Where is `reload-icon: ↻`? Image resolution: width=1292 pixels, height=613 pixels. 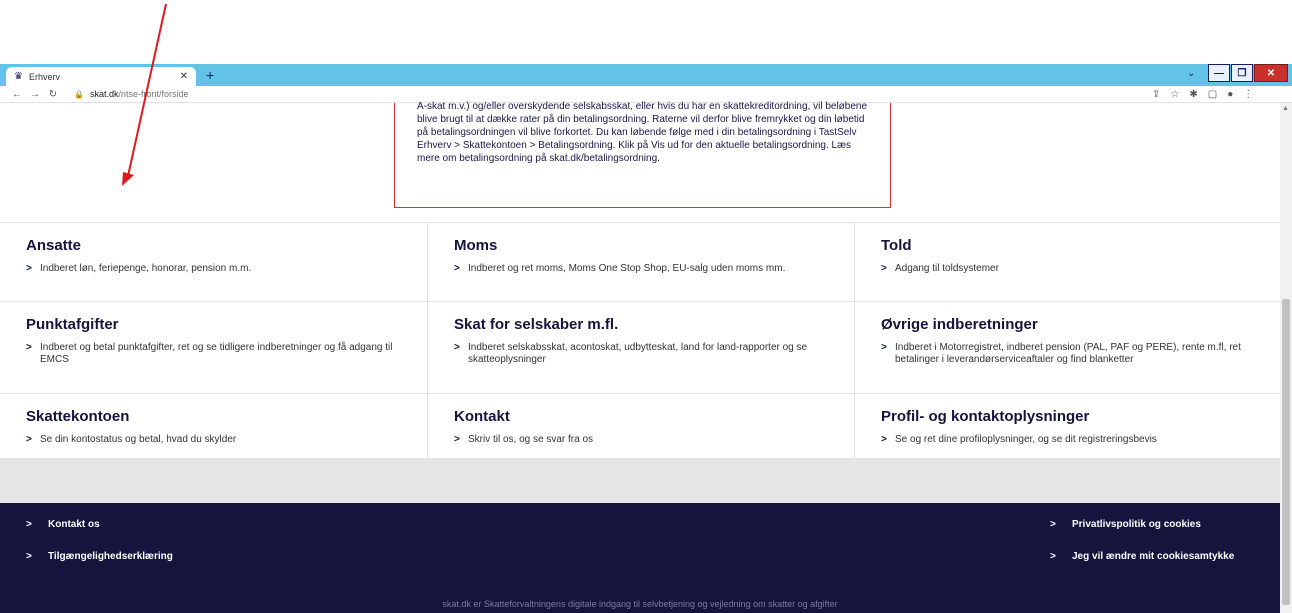
reload-icon: ↻ is located at coordinates (53, 94).